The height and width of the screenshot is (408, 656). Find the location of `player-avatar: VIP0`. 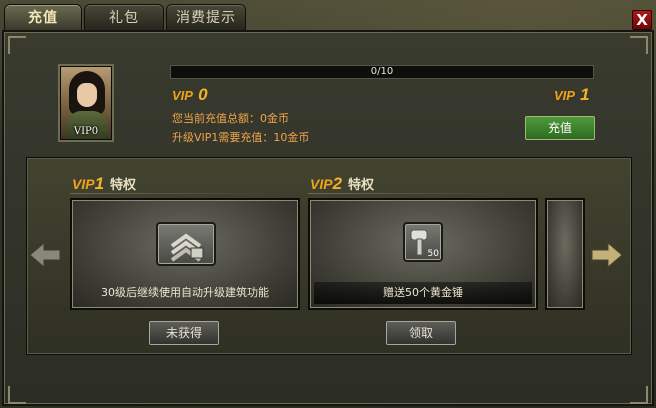

player-avatar: VIP0 is located at coordinates (86, 103).